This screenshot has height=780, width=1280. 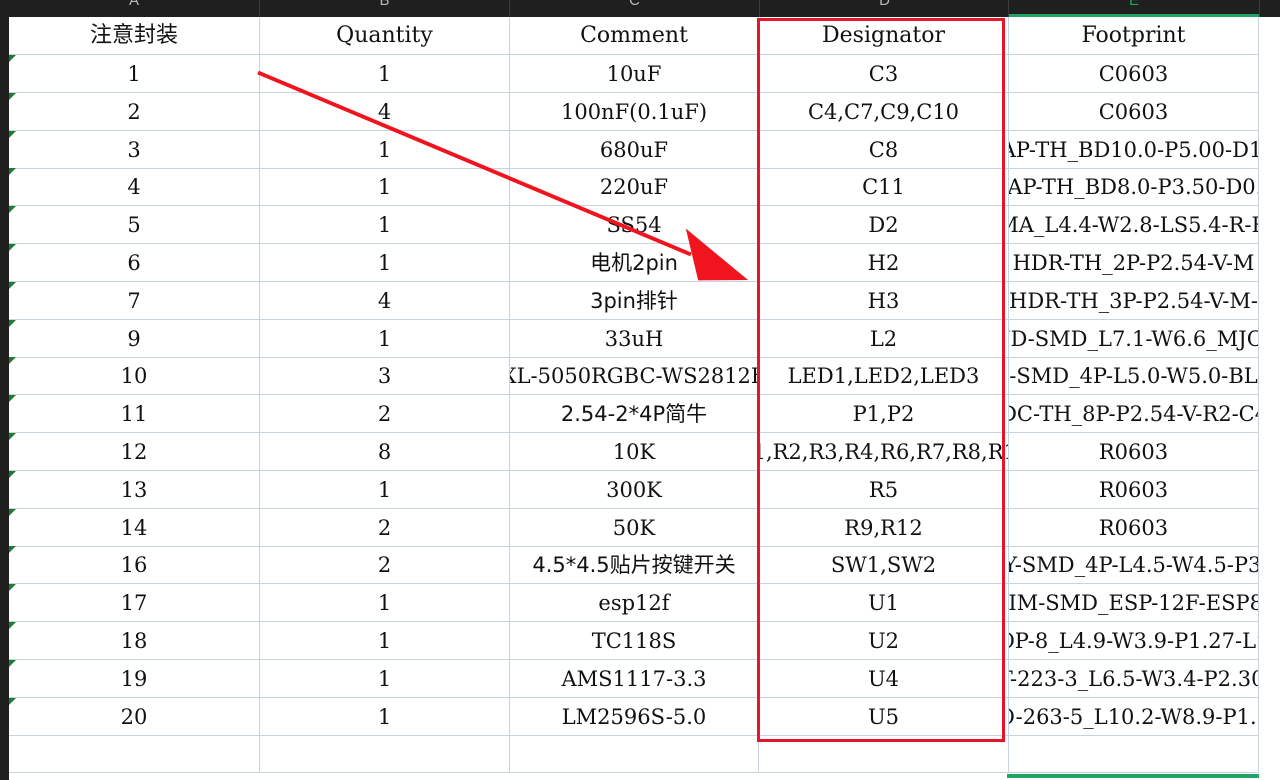 What do you see at coordinates (134, 528) in the screenshot?
I see `cell-no: 14` at bounding box center [134, 528].